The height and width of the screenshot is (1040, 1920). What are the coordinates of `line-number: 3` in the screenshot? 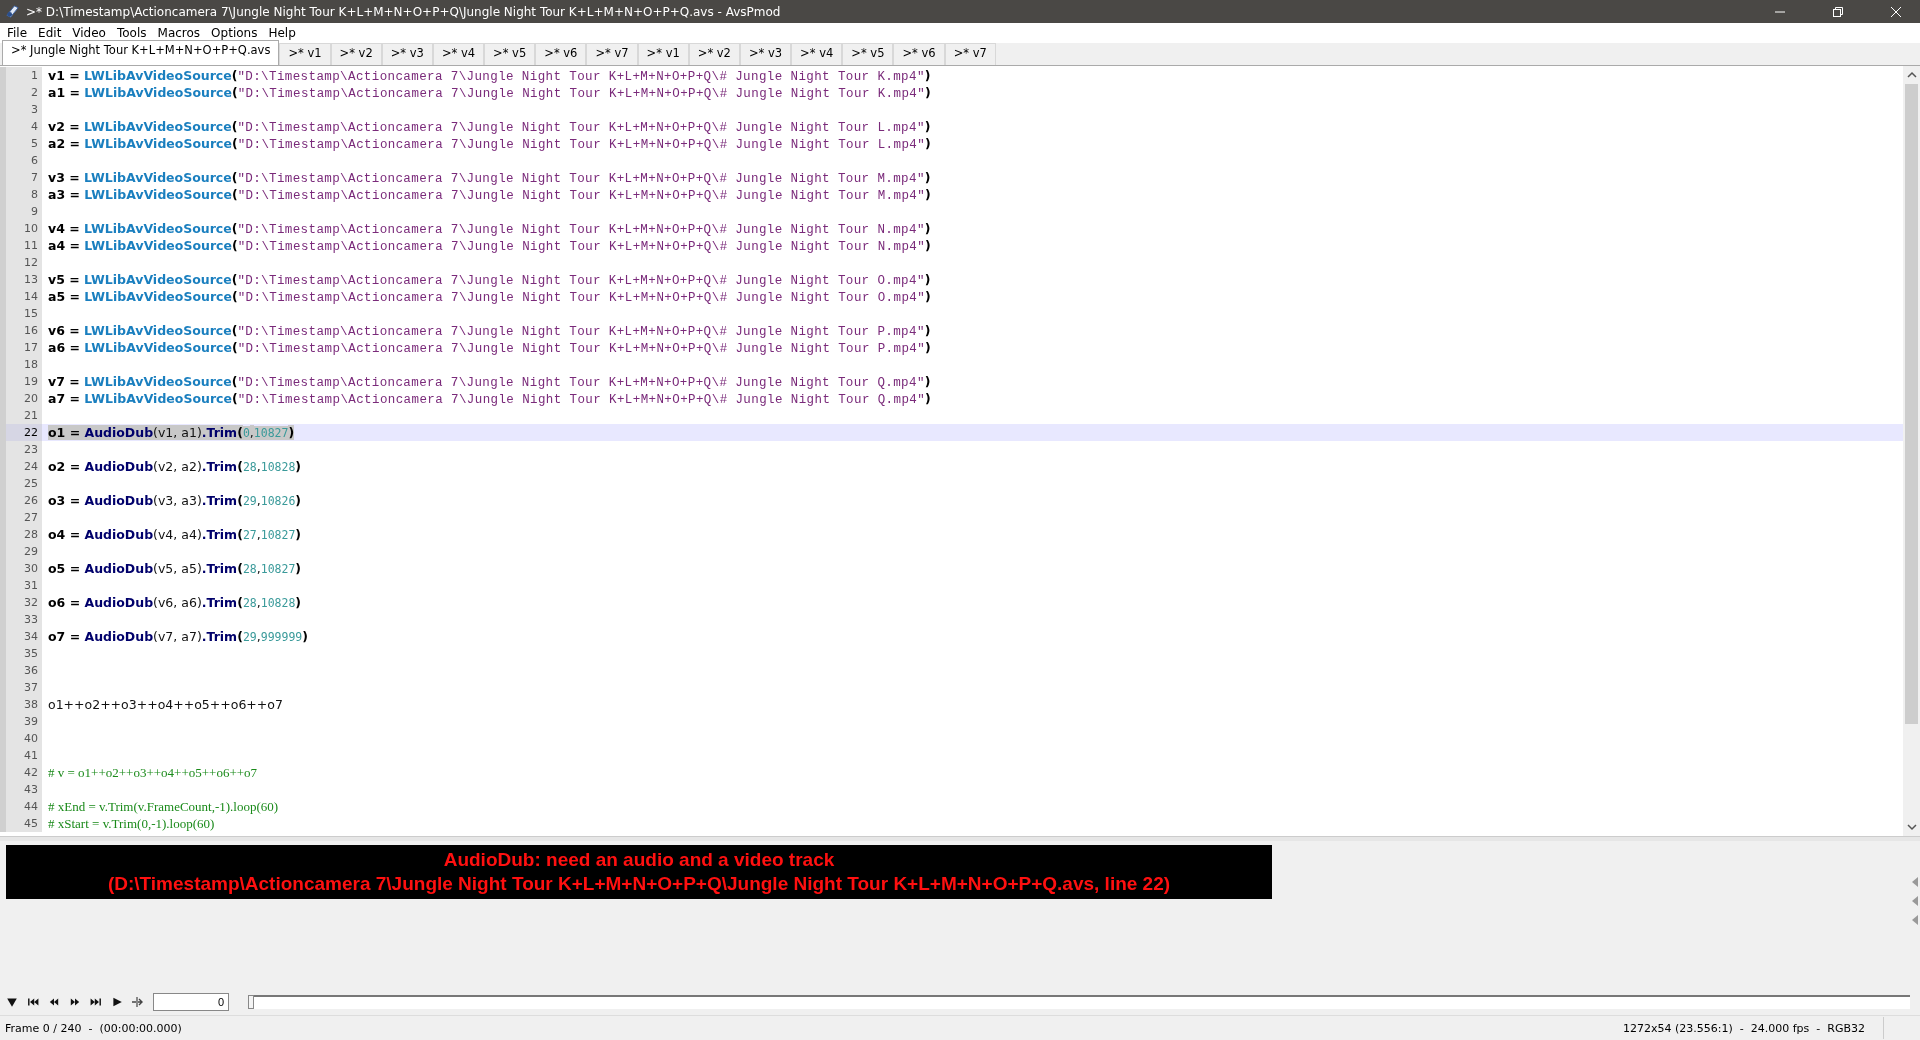 It's located at (21, 109).